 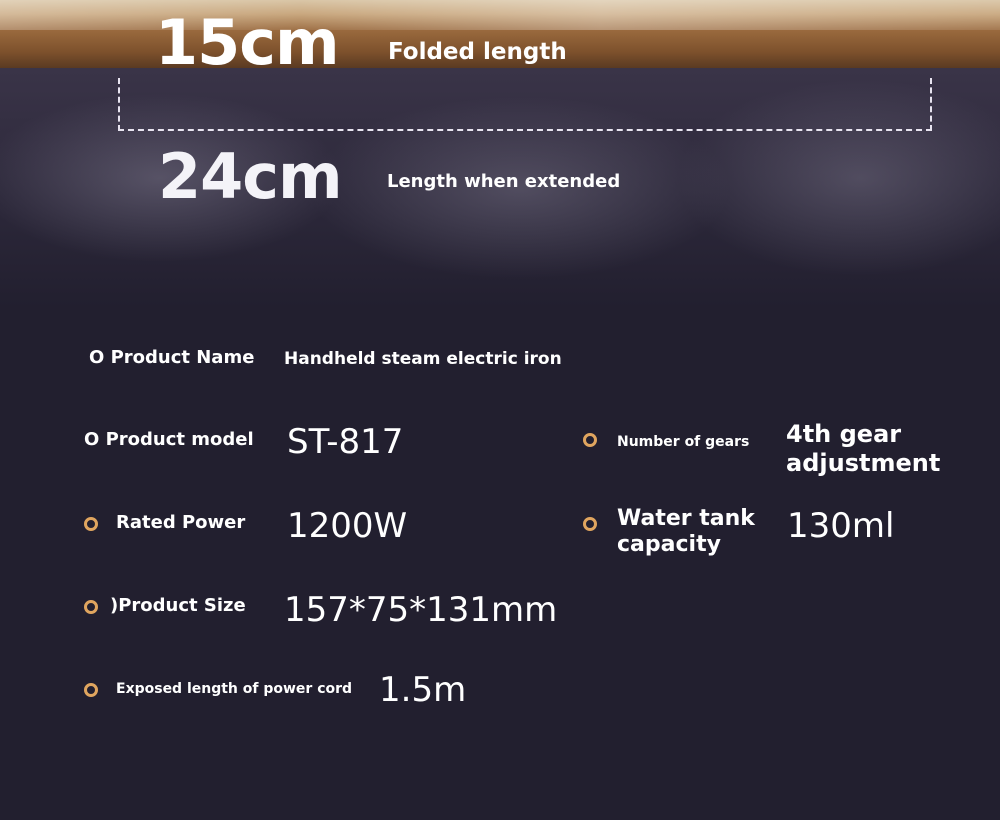 What do you see at coordinates (181, 522) in the screenshot?
I see `rated-power-label: Rated Power` at bounding box center [181, 522].